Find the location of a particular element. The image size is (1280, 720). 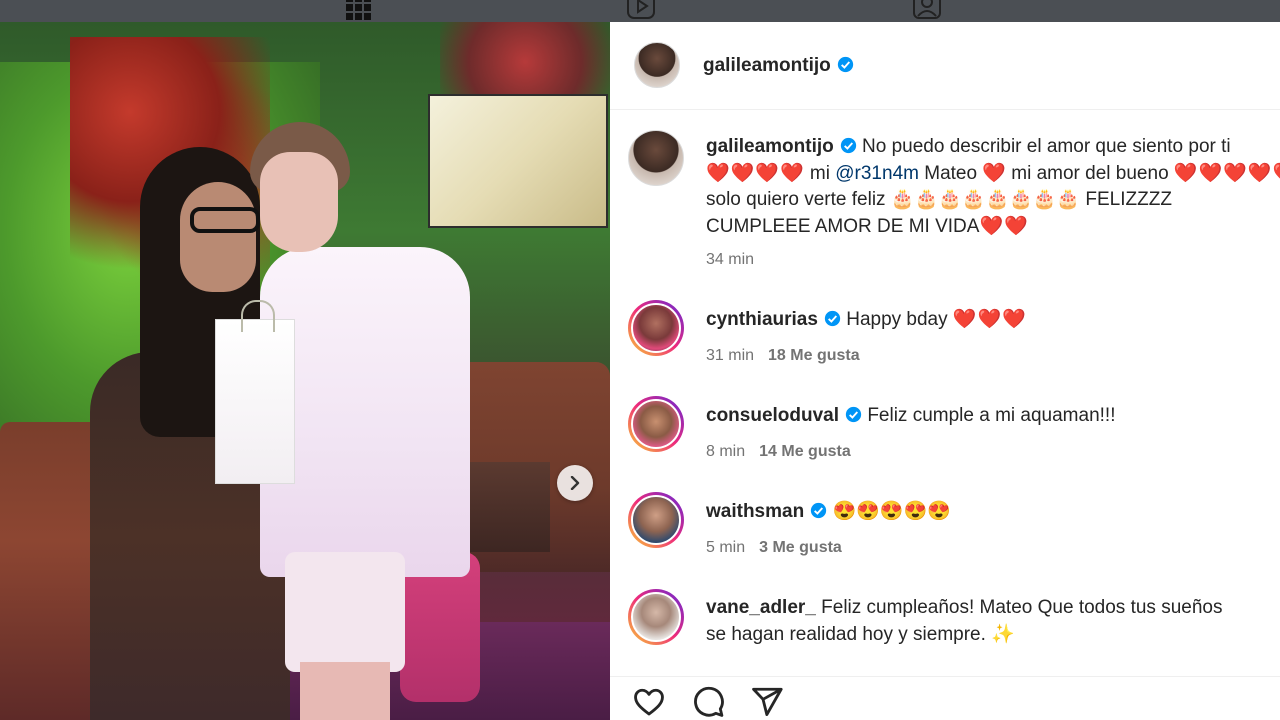

share-icon is located at coordinates (767, 702).